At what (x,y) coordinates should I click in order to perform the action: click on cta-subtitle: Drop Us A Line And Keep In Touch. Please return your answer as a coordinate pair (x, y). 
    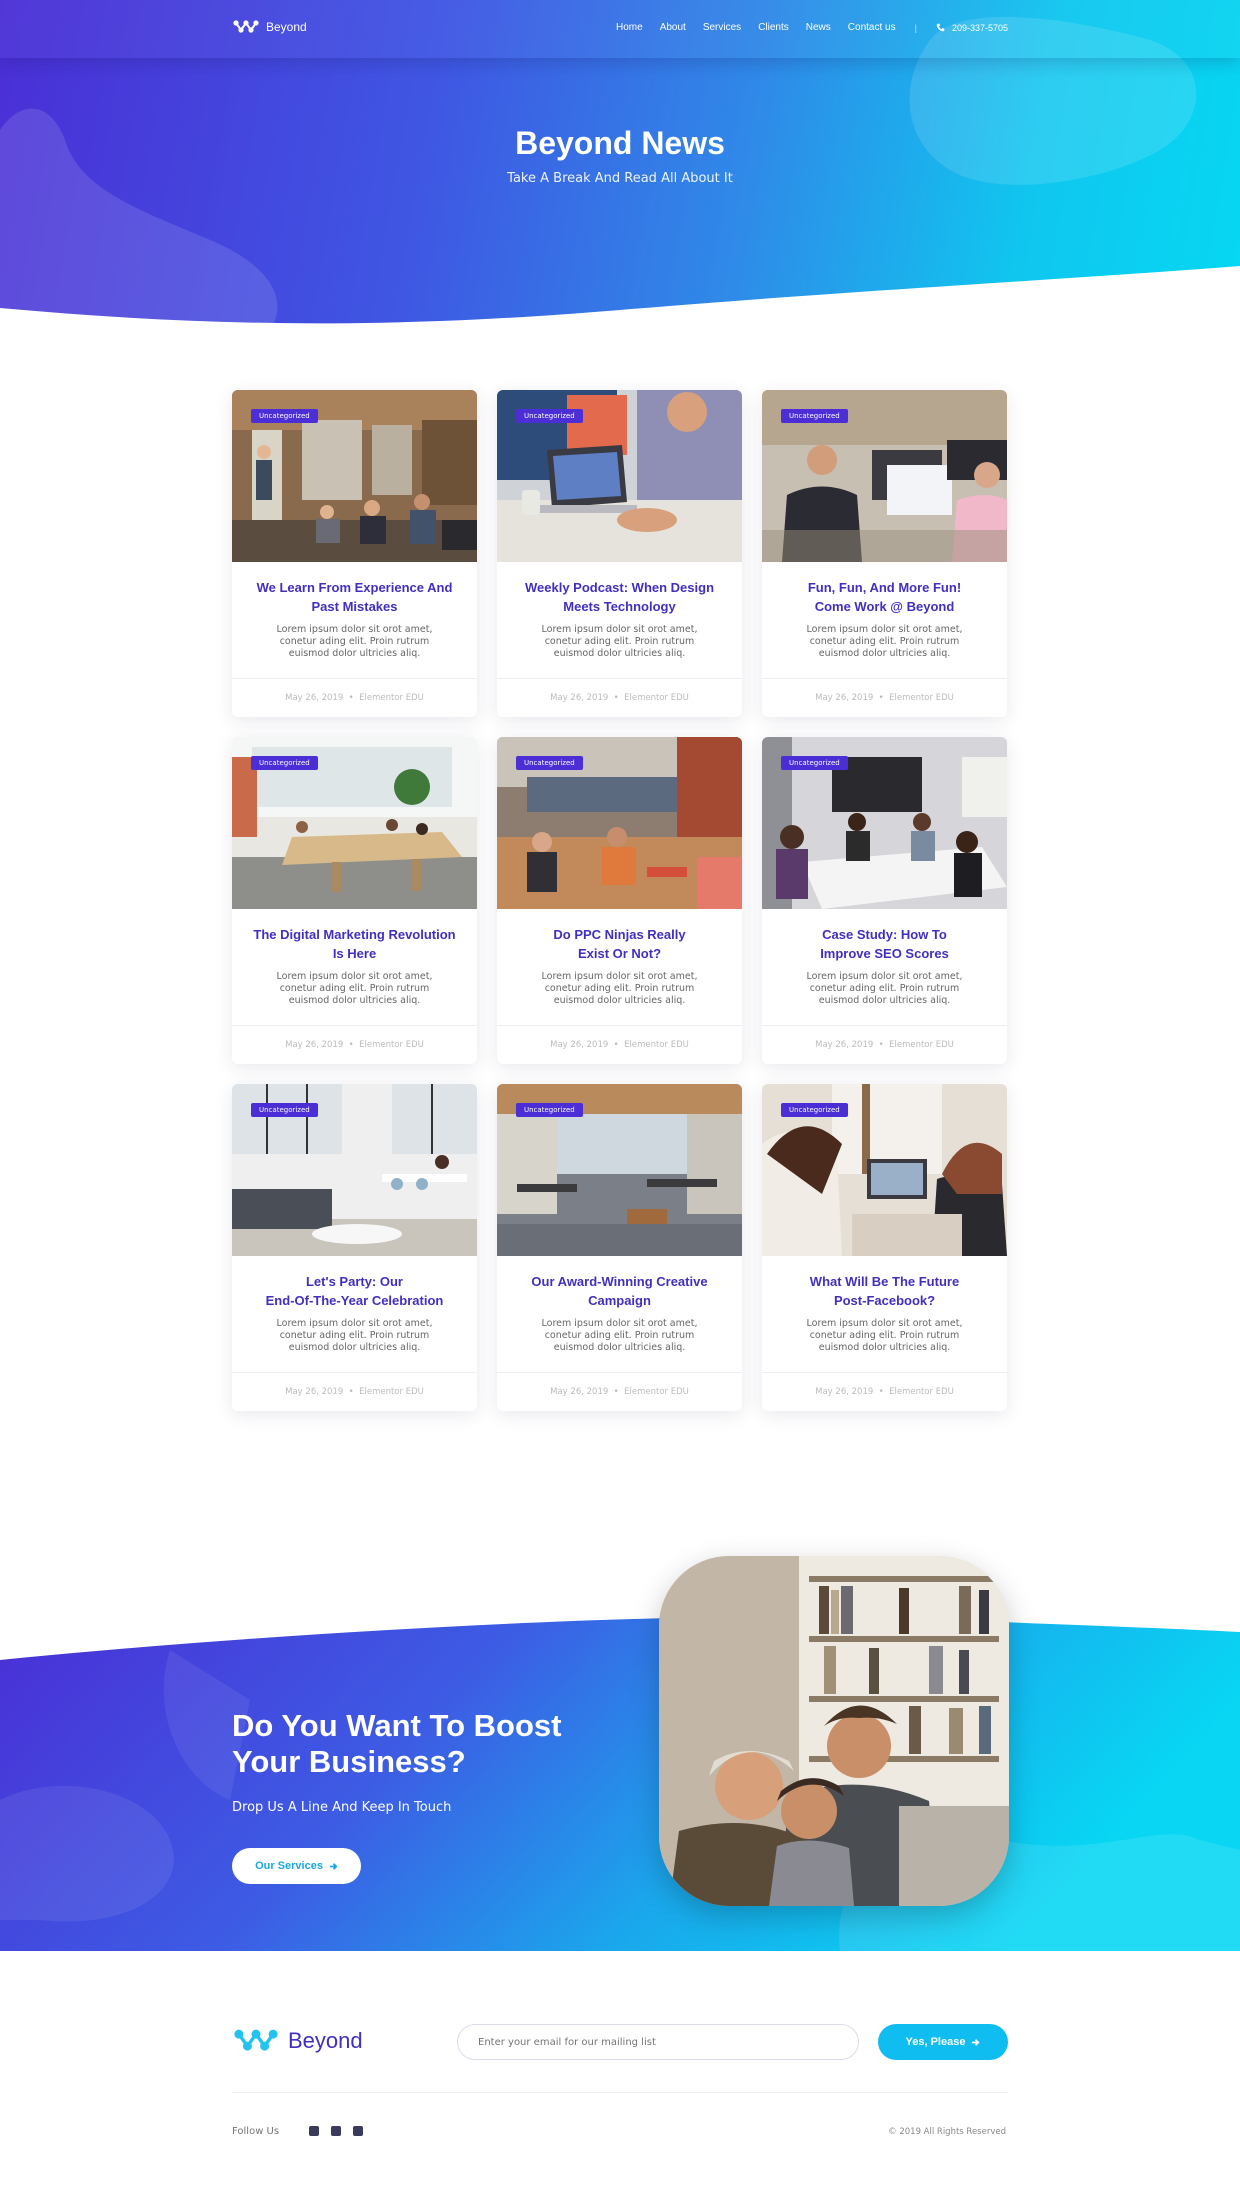
    Looking at the image, I should click on (342, 1807).